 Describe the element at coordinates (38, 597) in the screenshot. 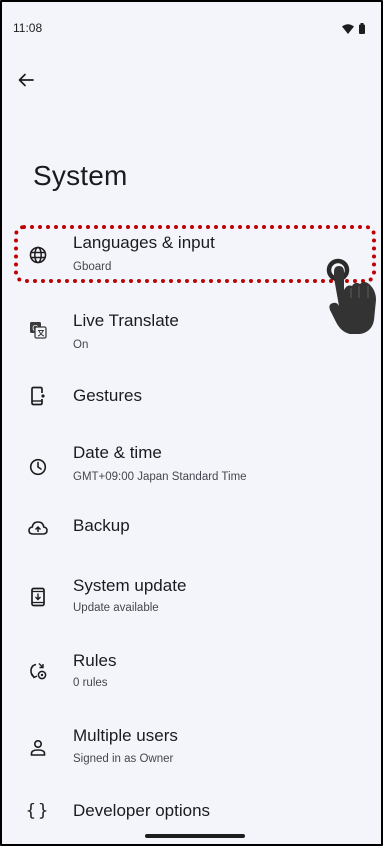

I see `system-update-icon` at that location.